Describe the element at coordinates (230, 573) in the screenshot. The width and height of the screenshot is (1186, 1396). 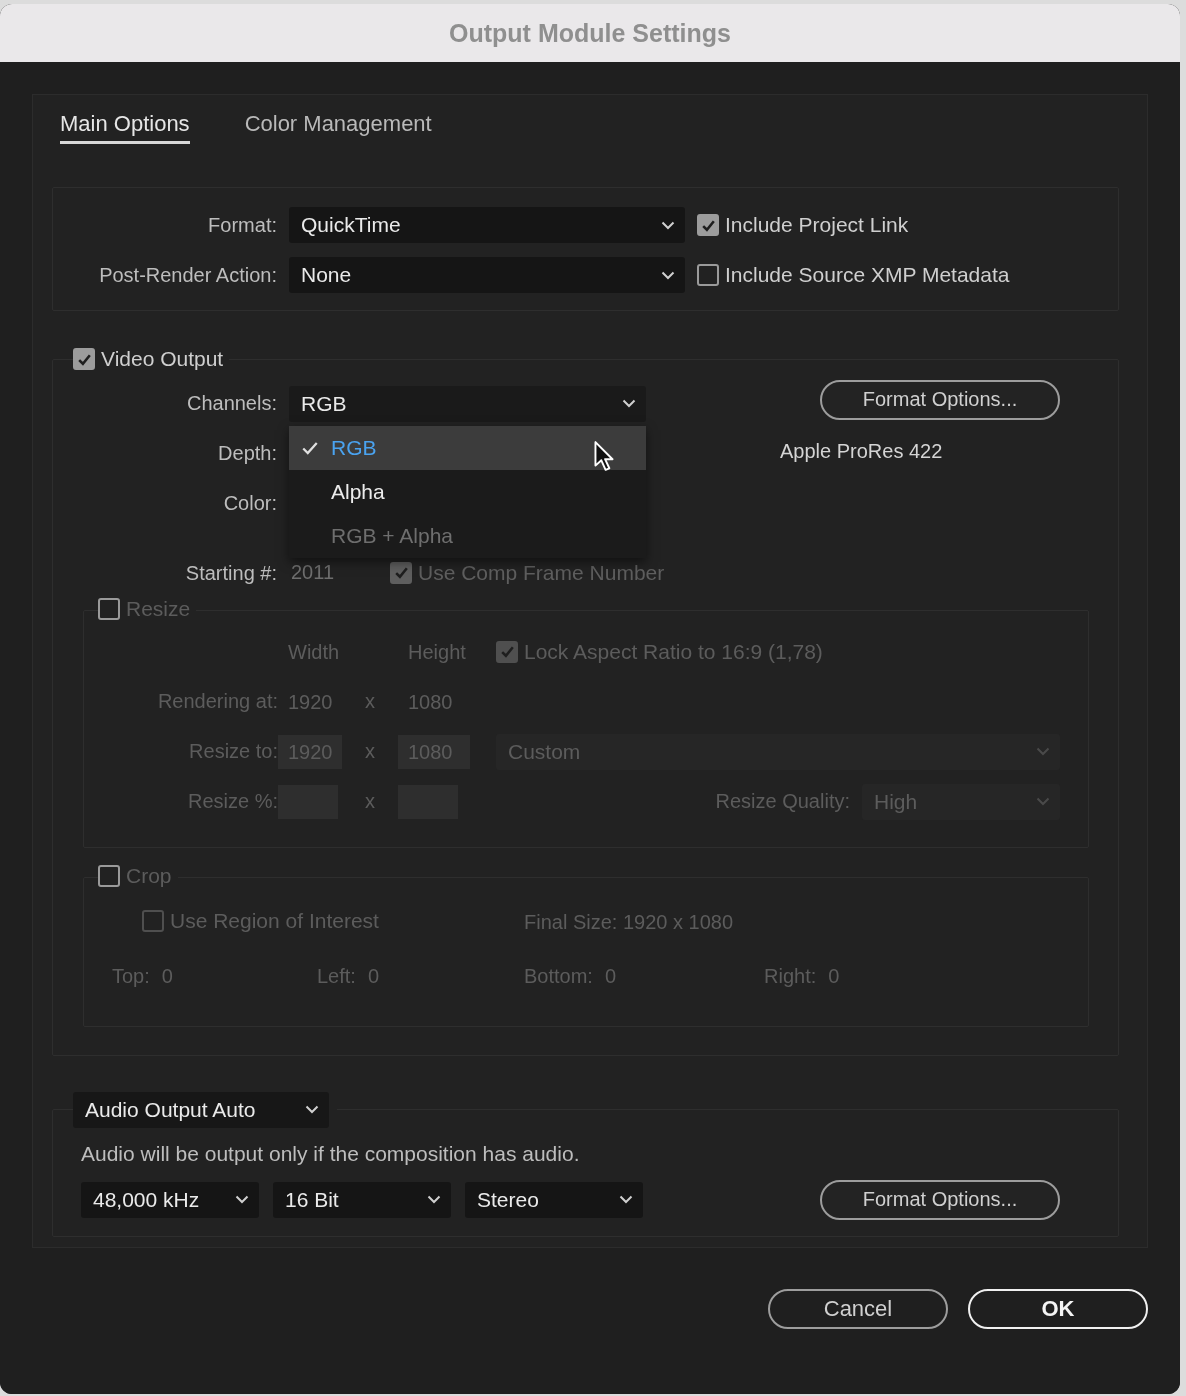
I see `field-label: Starting #:` at that location.